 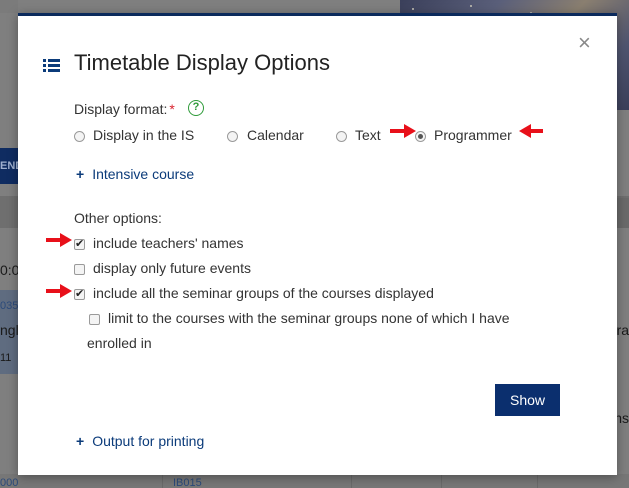 I want to click on annotation-arrow-left-icon, so click(x=531, y=131).